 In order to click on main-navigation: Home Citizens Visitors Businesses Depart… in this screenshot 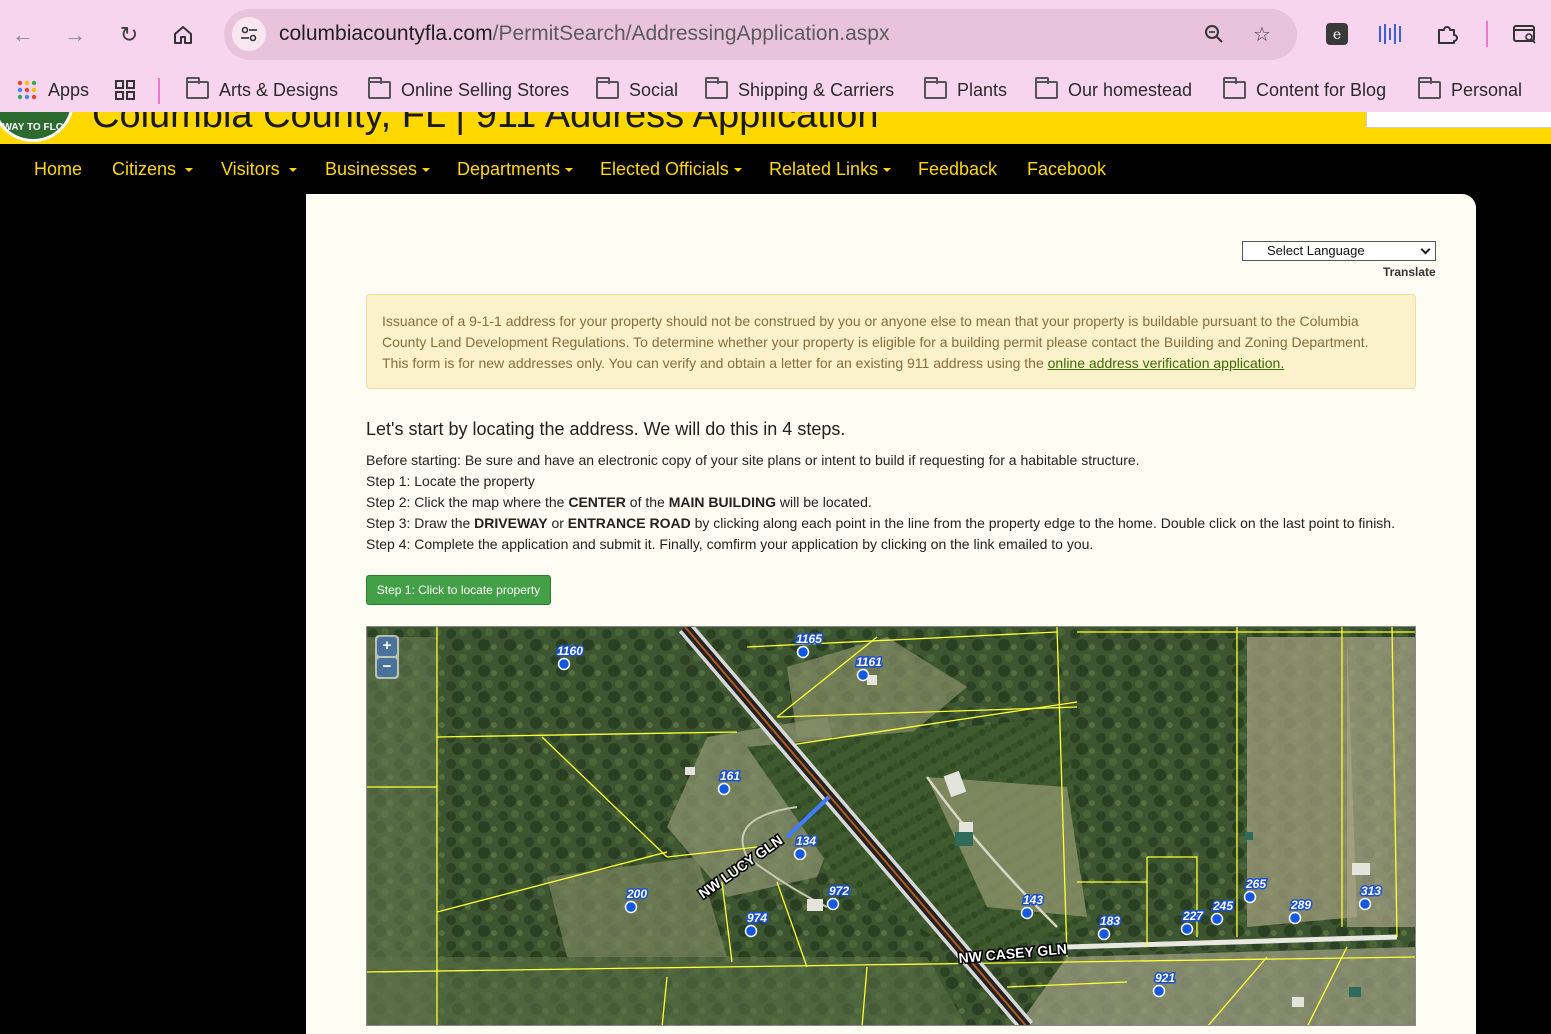, I will do `click(775, 169)`.